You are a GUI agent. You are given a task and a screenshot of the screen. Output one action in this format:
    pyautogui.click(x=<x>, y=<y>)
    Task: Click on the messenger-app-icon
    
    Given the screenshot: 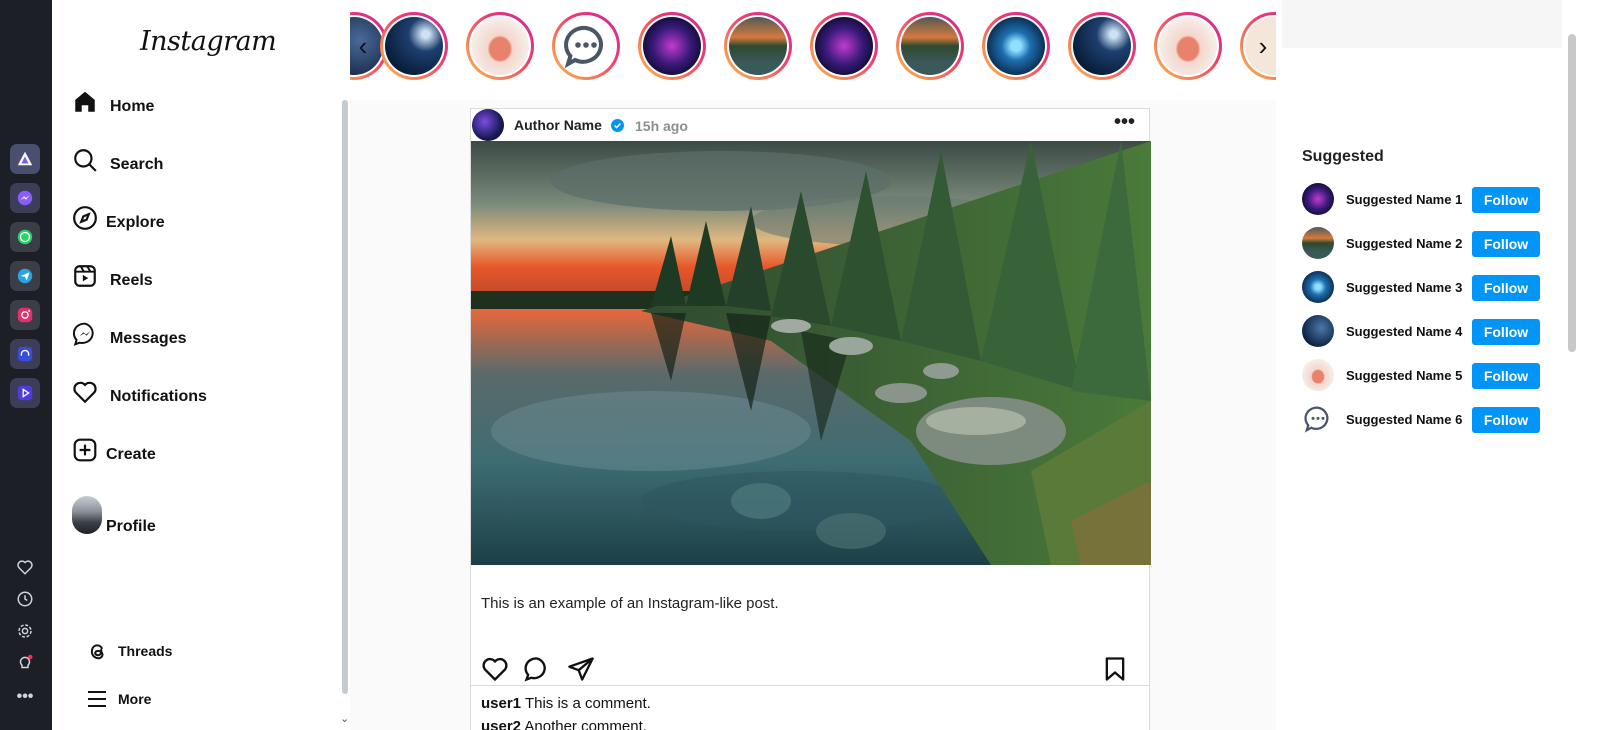 What is the action you would take?
    pyautogui.click(x=25, y=198)
    